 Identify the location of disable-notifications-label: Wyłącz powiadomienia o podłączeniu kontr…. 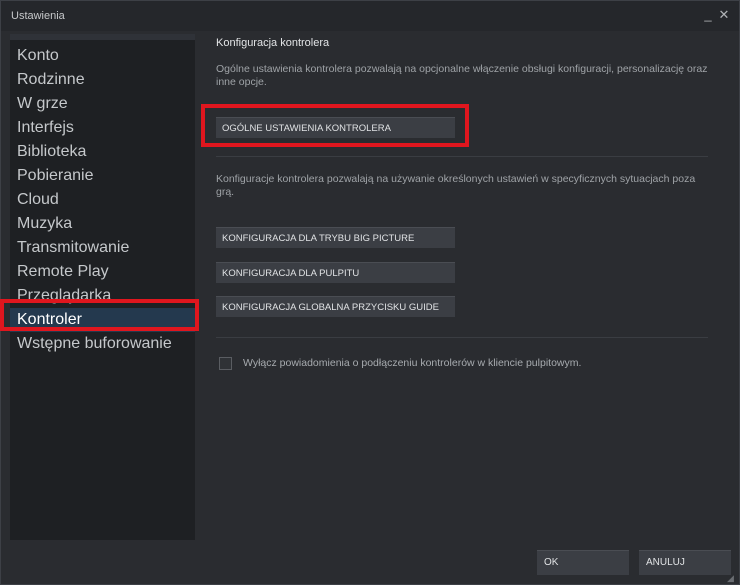
(412, 363).